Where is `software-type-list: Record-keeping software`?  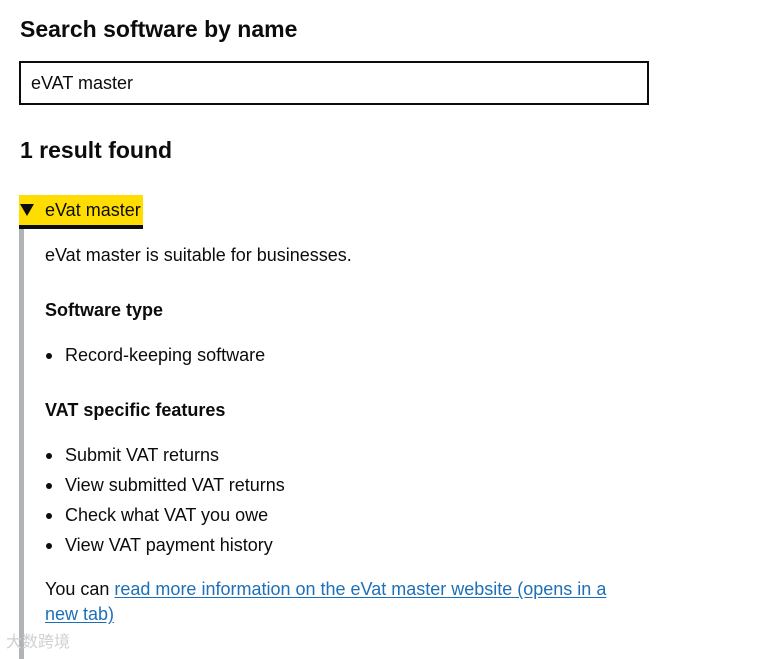
software-type-list: Record-keeping software is located at coordinates (155, 355).